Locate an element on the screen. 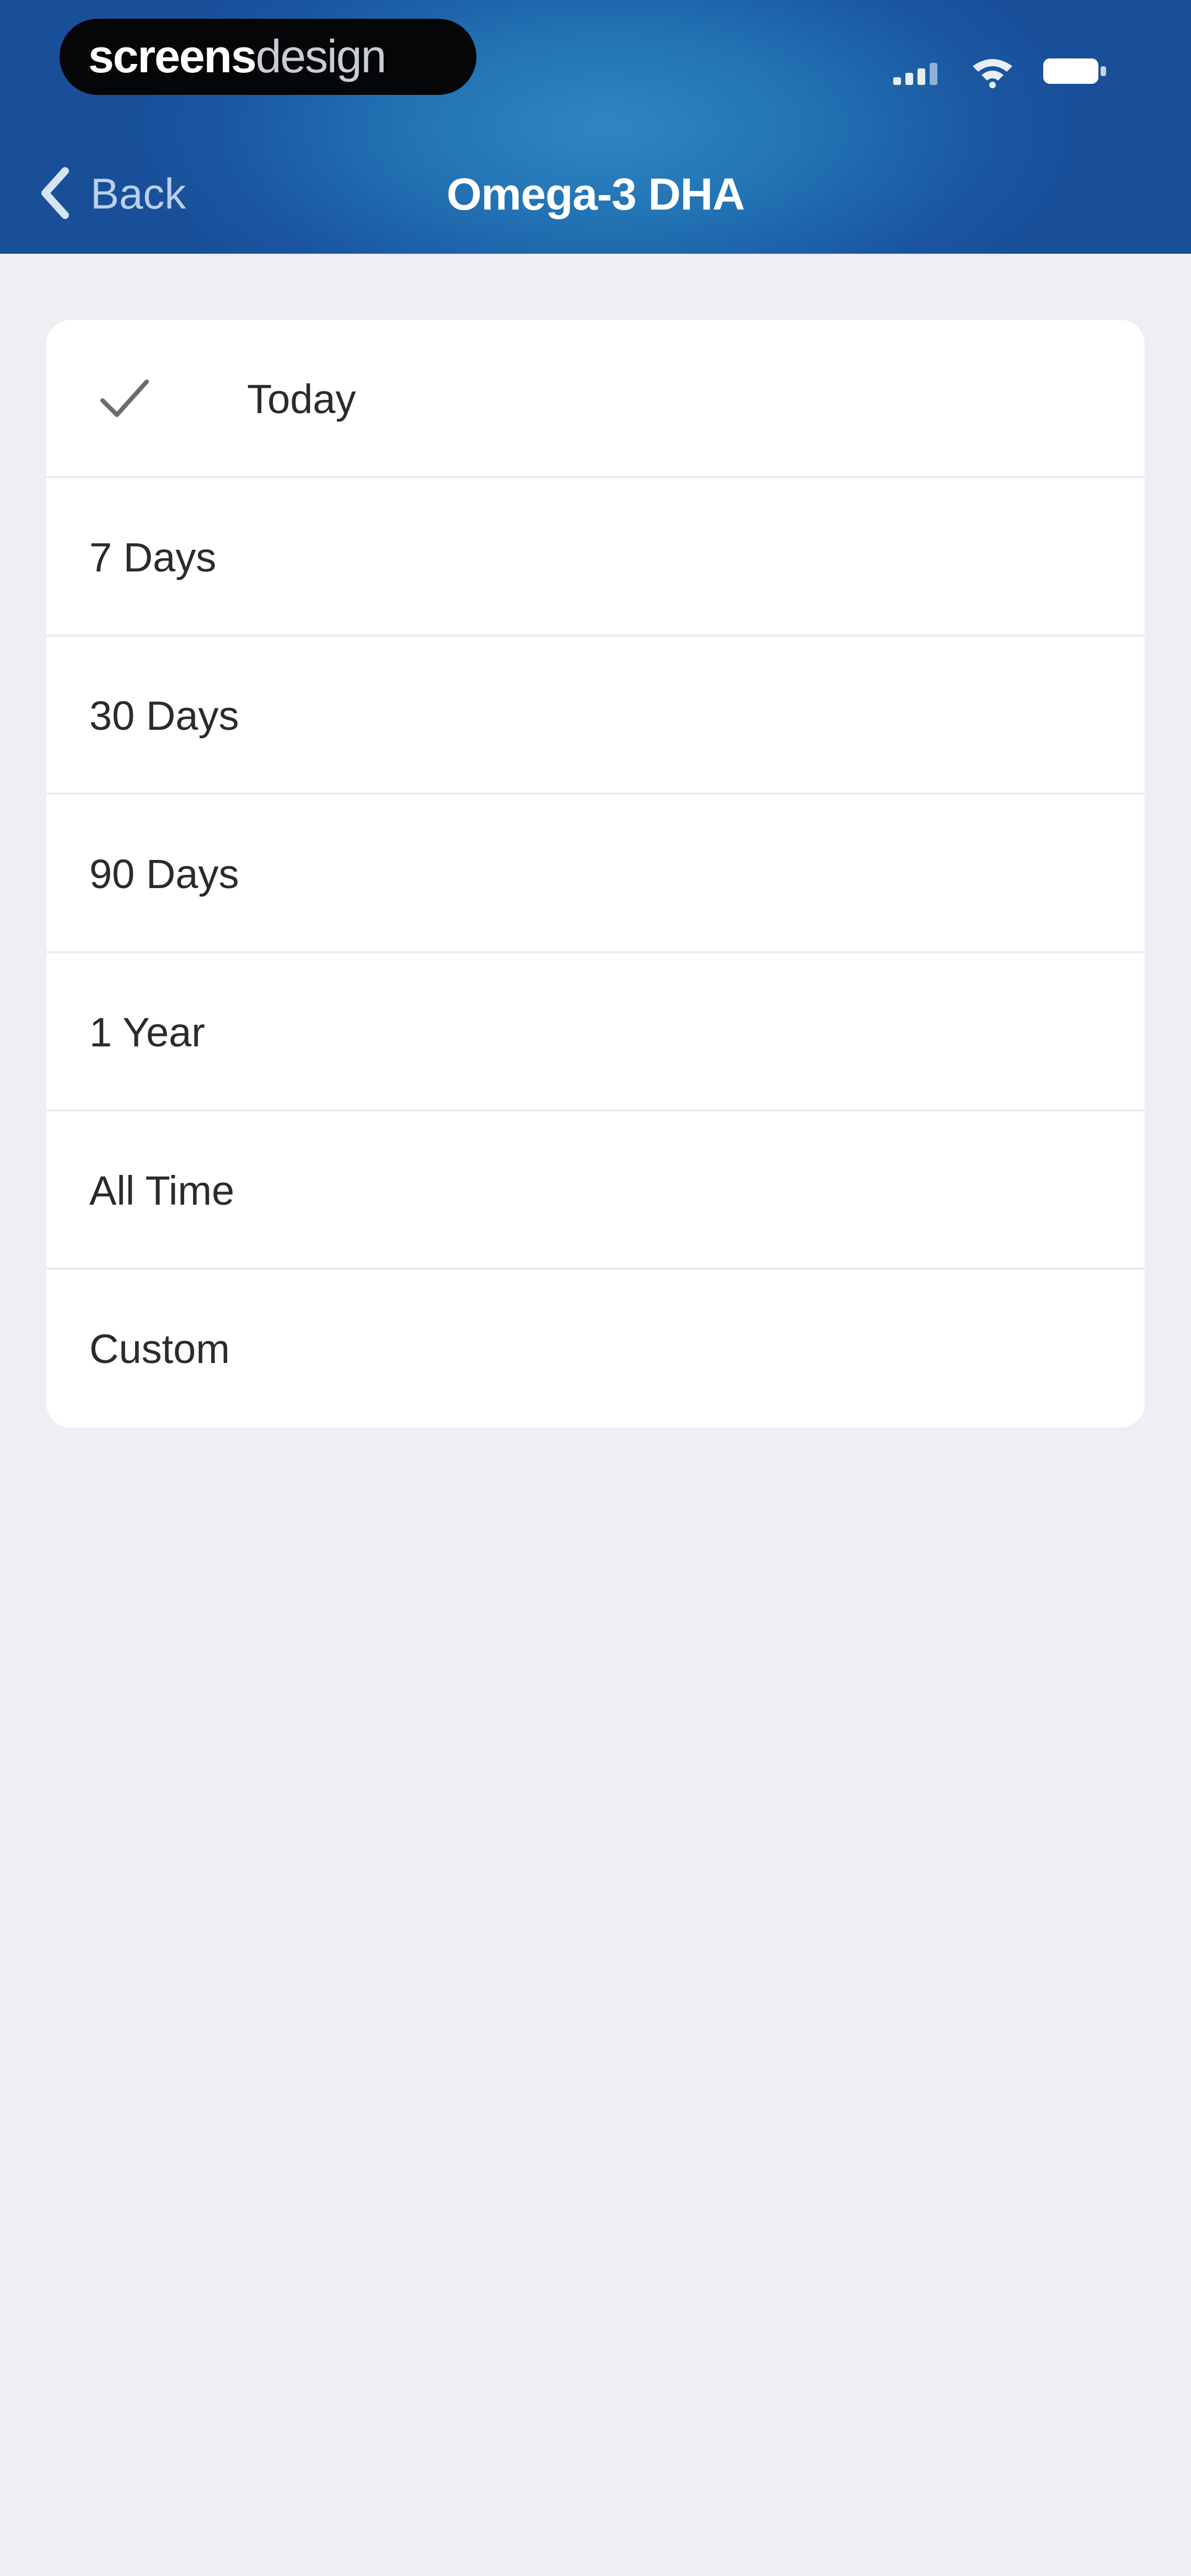 The width and height of the screenshot is (1191, 2576). list-item-90-days: 90 Days is located at coordinates (595, 874).